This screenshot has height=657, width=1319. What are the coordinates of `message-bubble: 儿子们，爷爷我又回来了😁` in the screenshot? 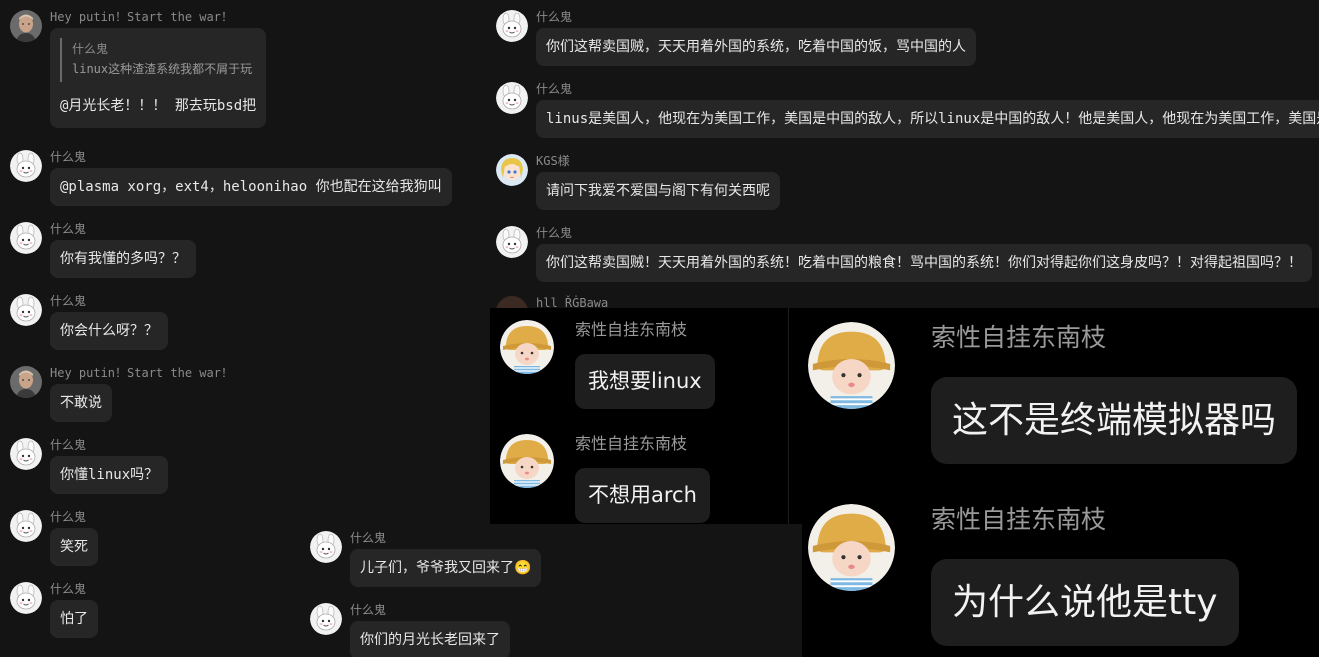 It's located at (446, 568).